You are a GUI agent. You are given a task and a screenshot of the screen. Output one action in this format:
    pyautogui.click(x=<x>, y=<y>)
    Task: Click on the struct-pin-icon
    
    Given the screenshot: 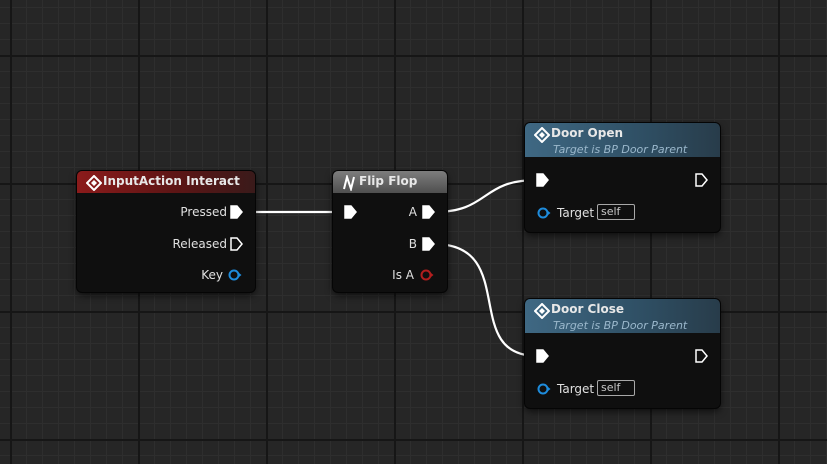 What is the action you would take?
    pyautogui.click(x=235, y=275)
    